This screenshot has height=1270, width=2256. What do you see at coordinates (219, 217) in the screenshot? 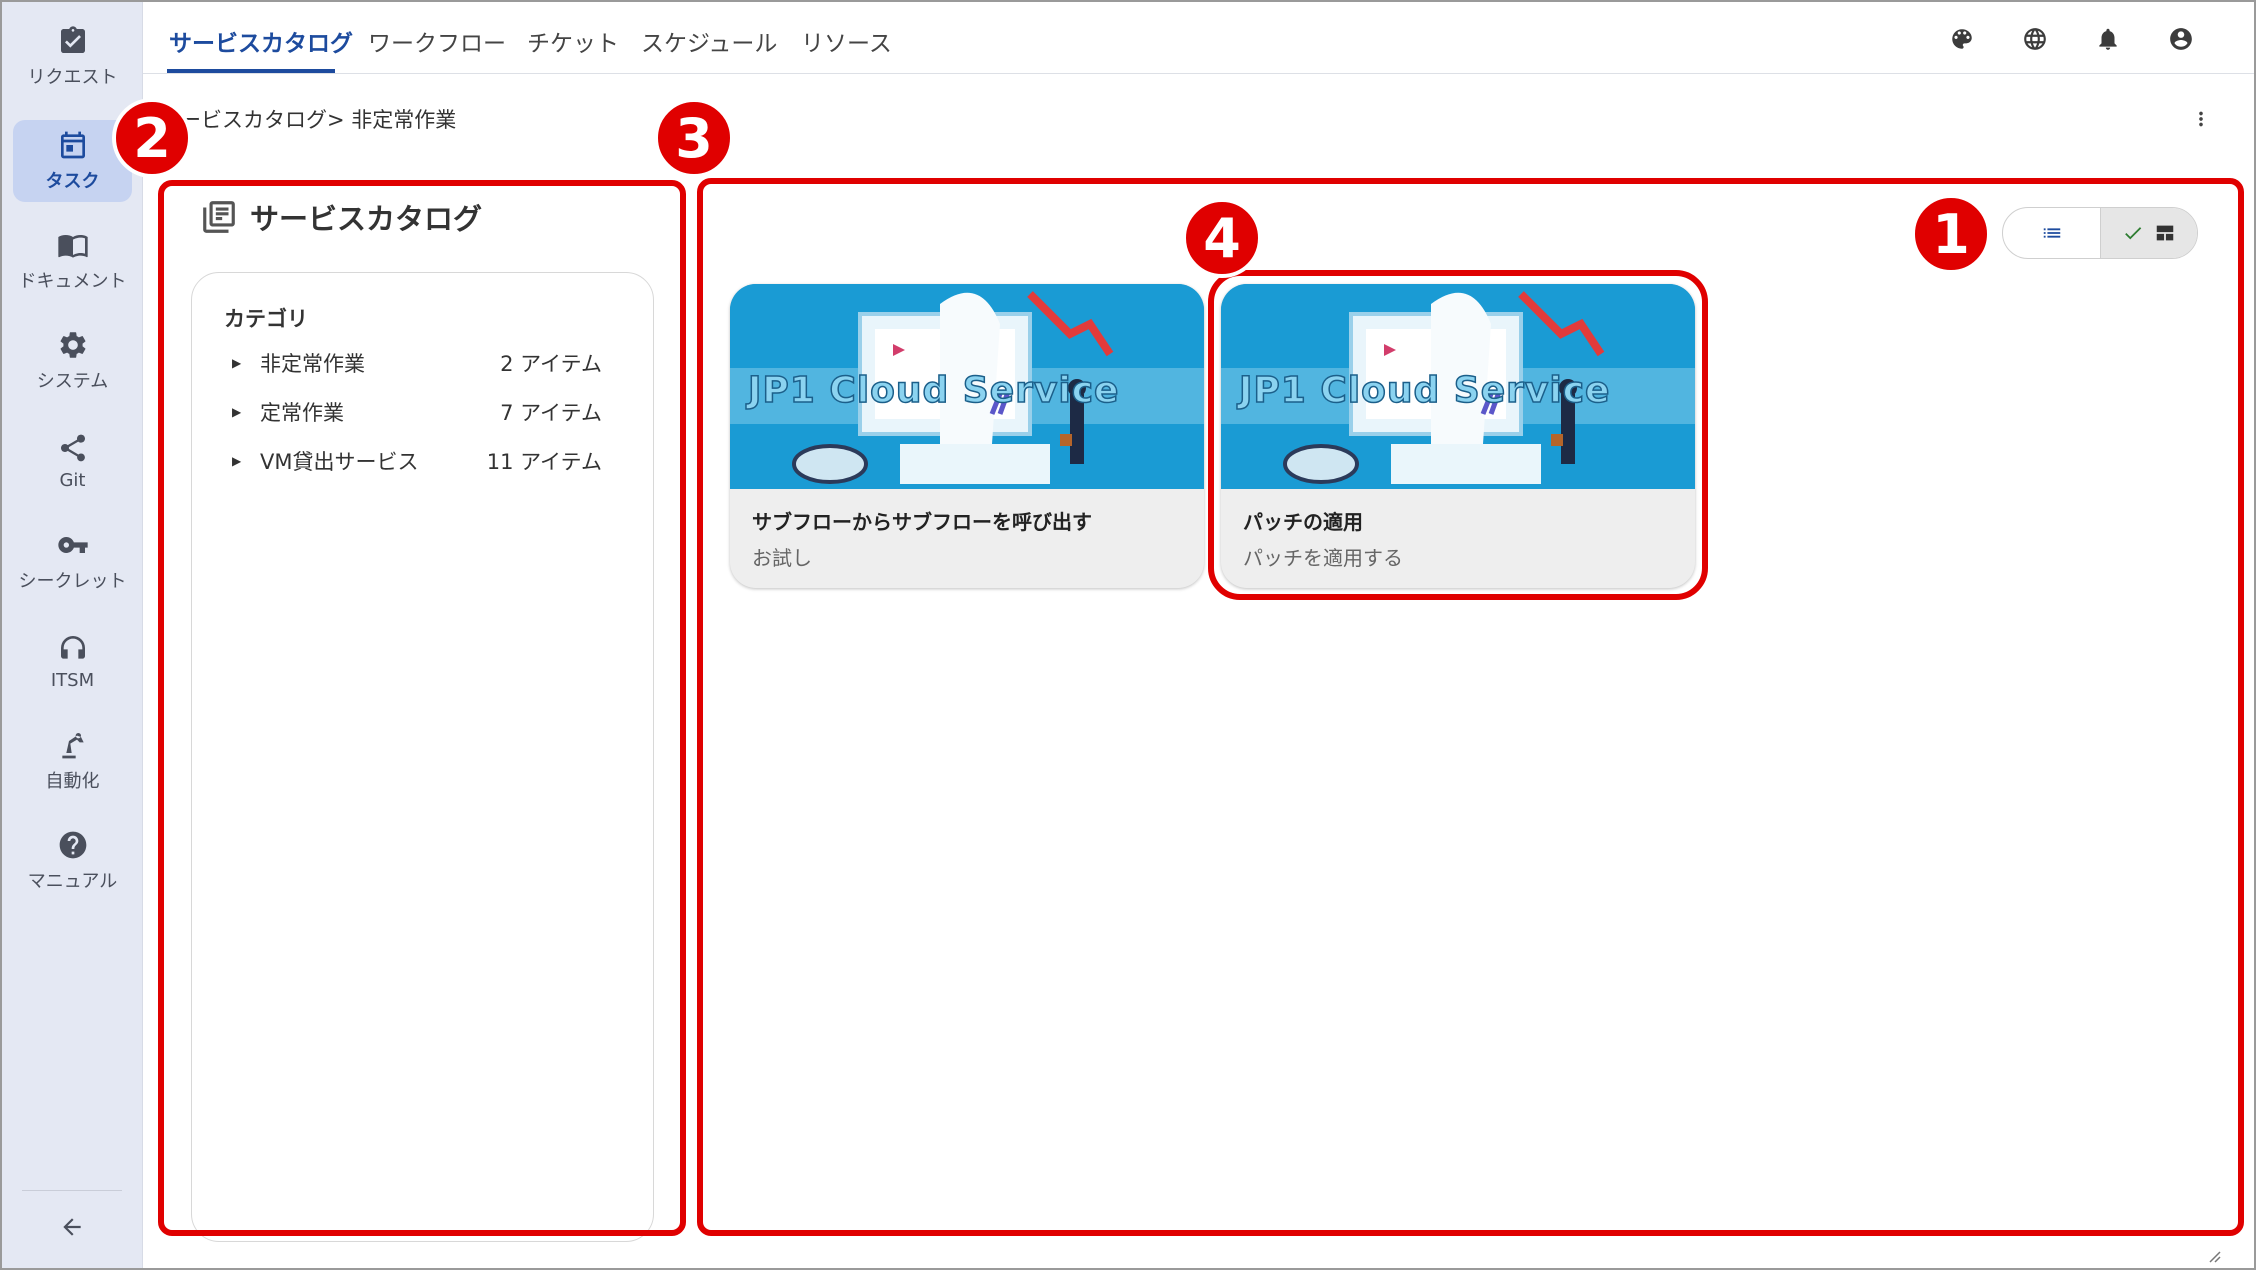
I see `library-books-icon` at bounding box center [219, 217].